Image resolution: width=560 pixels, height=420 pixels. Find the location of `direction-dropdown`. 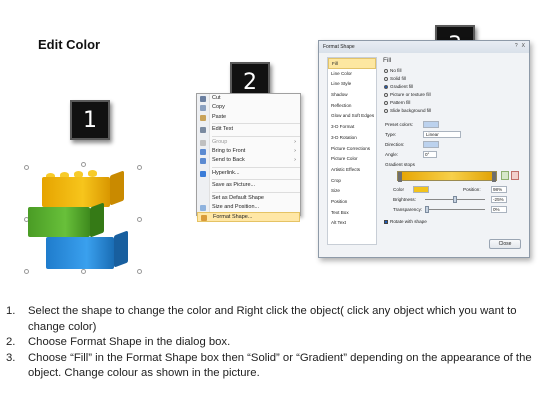

direction-dropdown is located at coordinates (431, 144).